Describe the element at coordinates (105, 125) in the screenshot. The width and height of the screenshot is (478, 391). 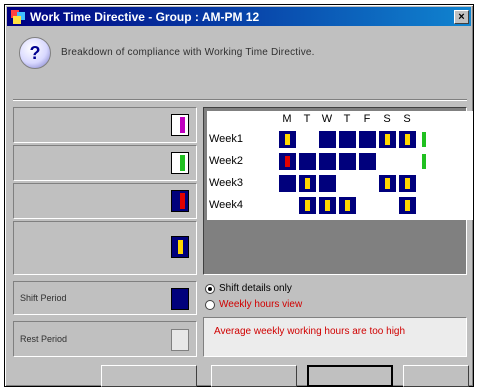
I see `legend-item-weekly-rest` at that location.